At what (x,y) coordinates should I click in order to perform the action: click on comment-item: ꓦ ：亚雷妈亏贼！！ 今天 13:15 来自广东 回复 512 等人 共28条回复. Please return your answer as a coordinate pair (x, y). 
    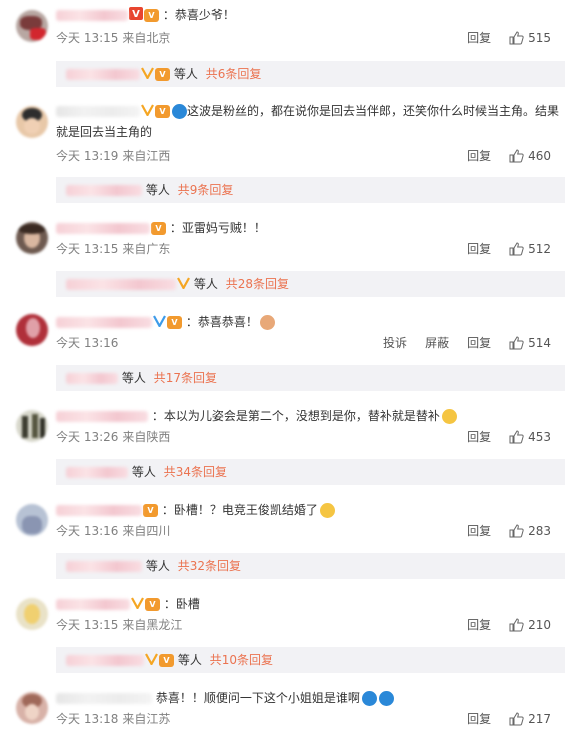
    Looking at the image, I should click on (289, 255).